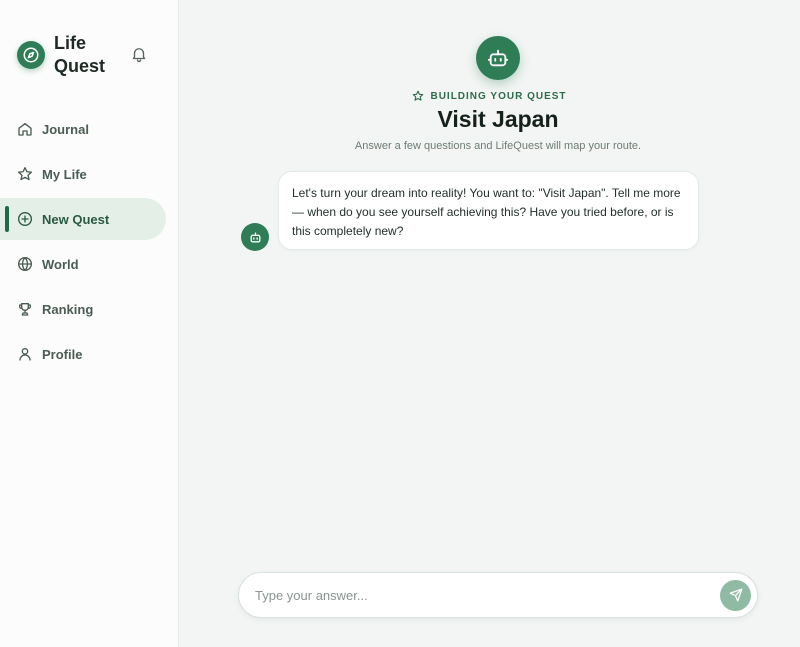  Describe the element at coordinates (498, 119) in the screenshot. I see `page-title: Visit Japan` at that location.